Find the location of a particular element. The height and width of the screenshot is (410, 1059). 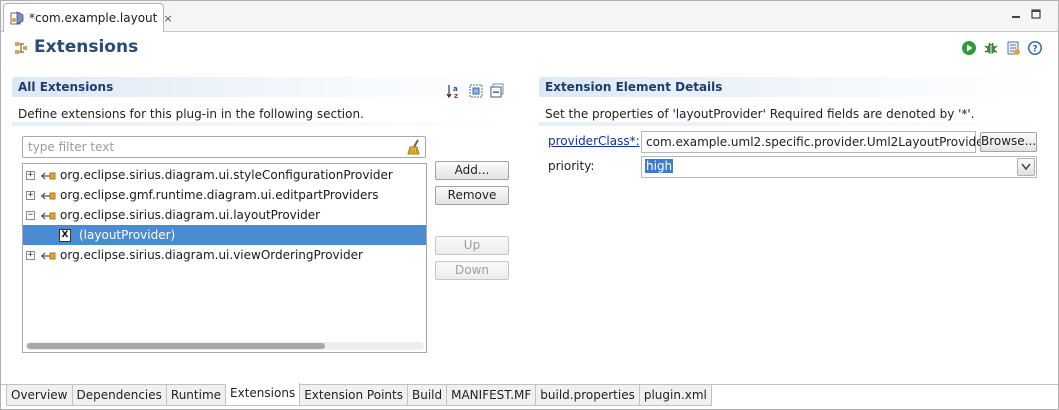

tab-plugin-xml: plugin.xml is located at coordinates (675, 395).